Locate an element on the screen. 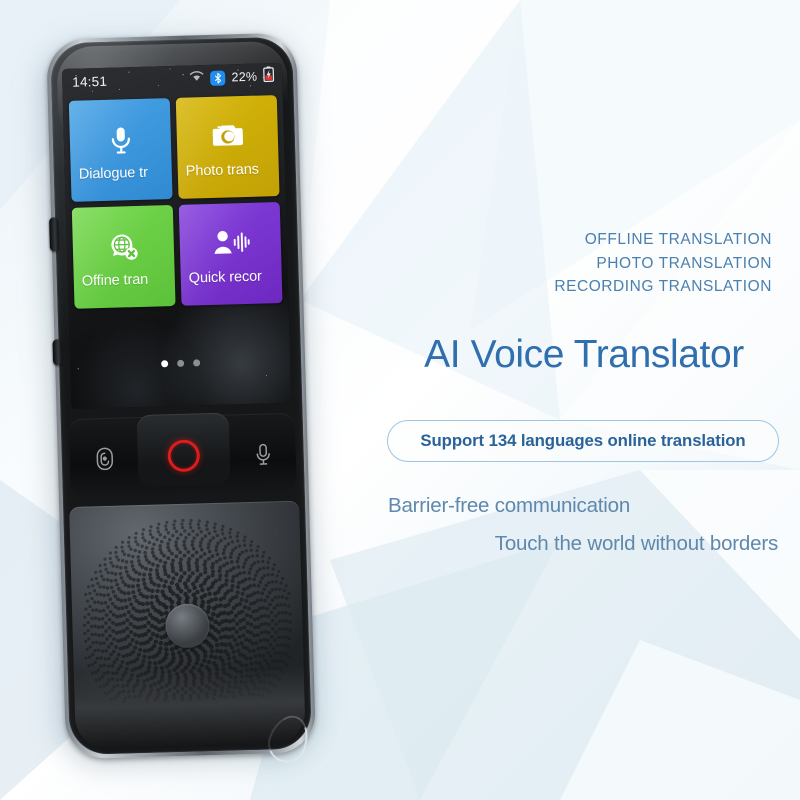 The height and width of the screenshot is (800, 800). tile-offline-translation: Offine tran is located at coordinates (123, 257).